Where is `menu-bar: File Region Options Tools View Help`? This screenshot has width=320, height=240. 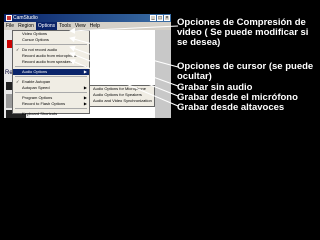 menu-bar: File Region Options Tools View Help is located at coordinates (87, 26).